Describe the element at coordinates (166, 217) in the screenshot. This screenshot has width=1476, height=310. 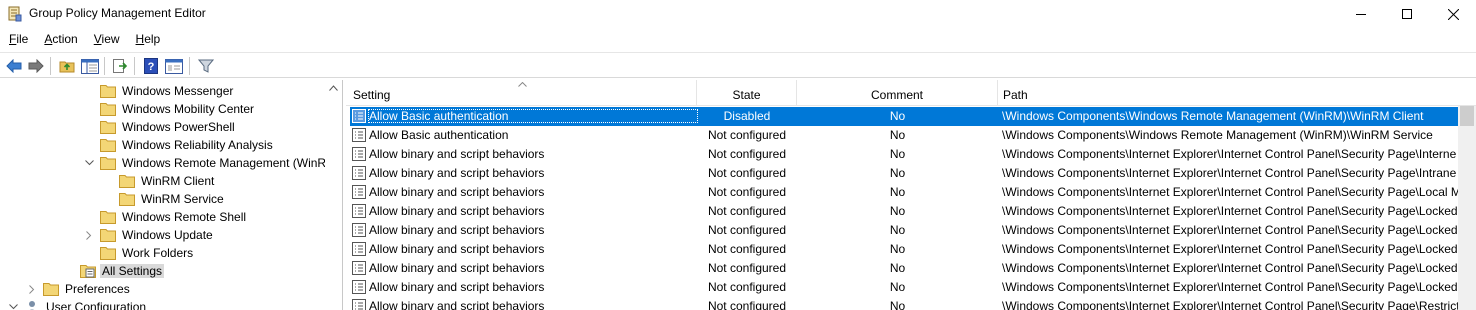
I see `tree-item-windows-remote-shell: Windows Remote Shell` at that location.